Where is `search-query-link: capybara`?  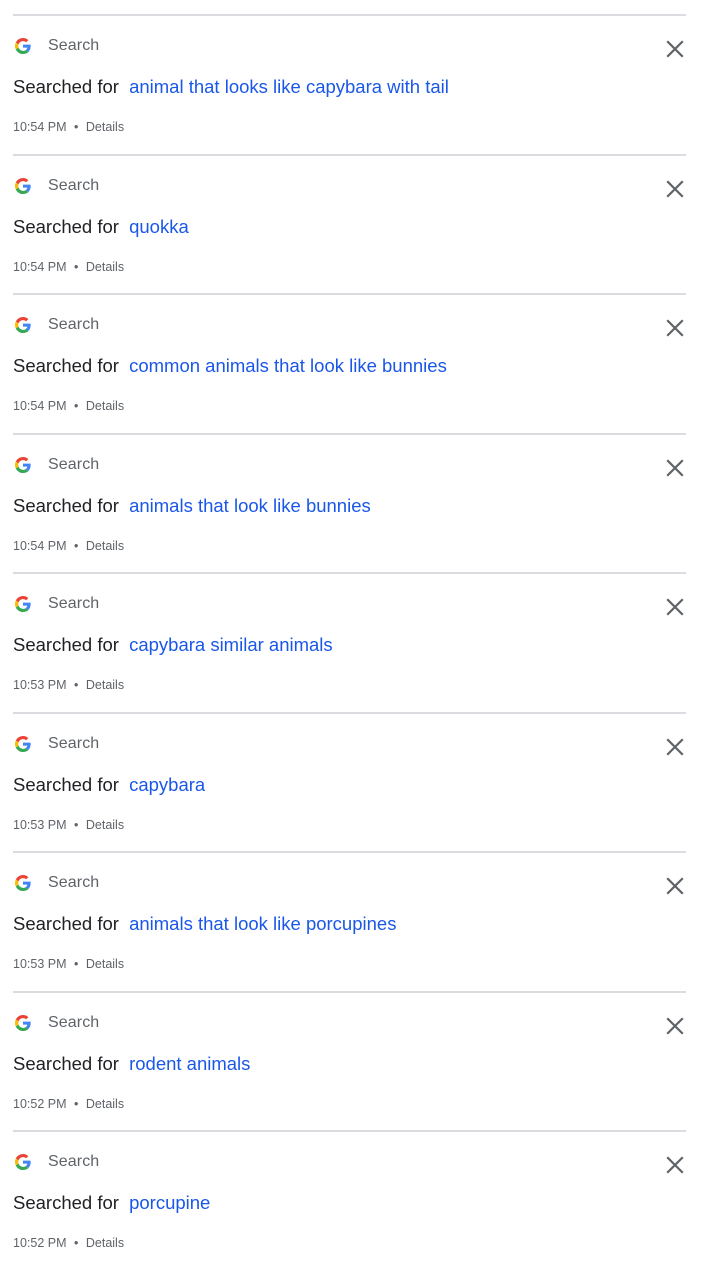
search-query-link: capybara is located at coordinates (167, 784).